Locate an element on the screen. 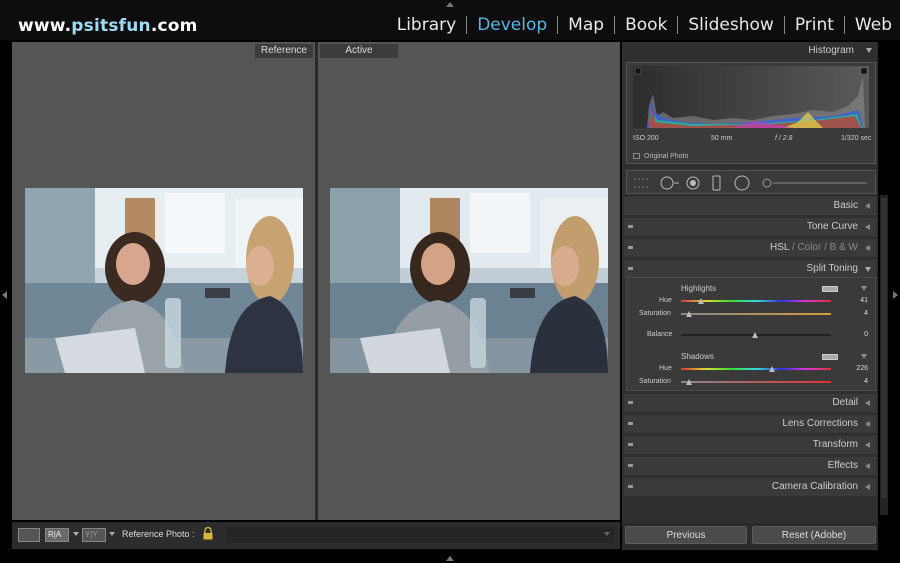 The height and width of the screenshot is (563, 900). shadows-saturation-value: 4 is located at coordinates (858, 381).